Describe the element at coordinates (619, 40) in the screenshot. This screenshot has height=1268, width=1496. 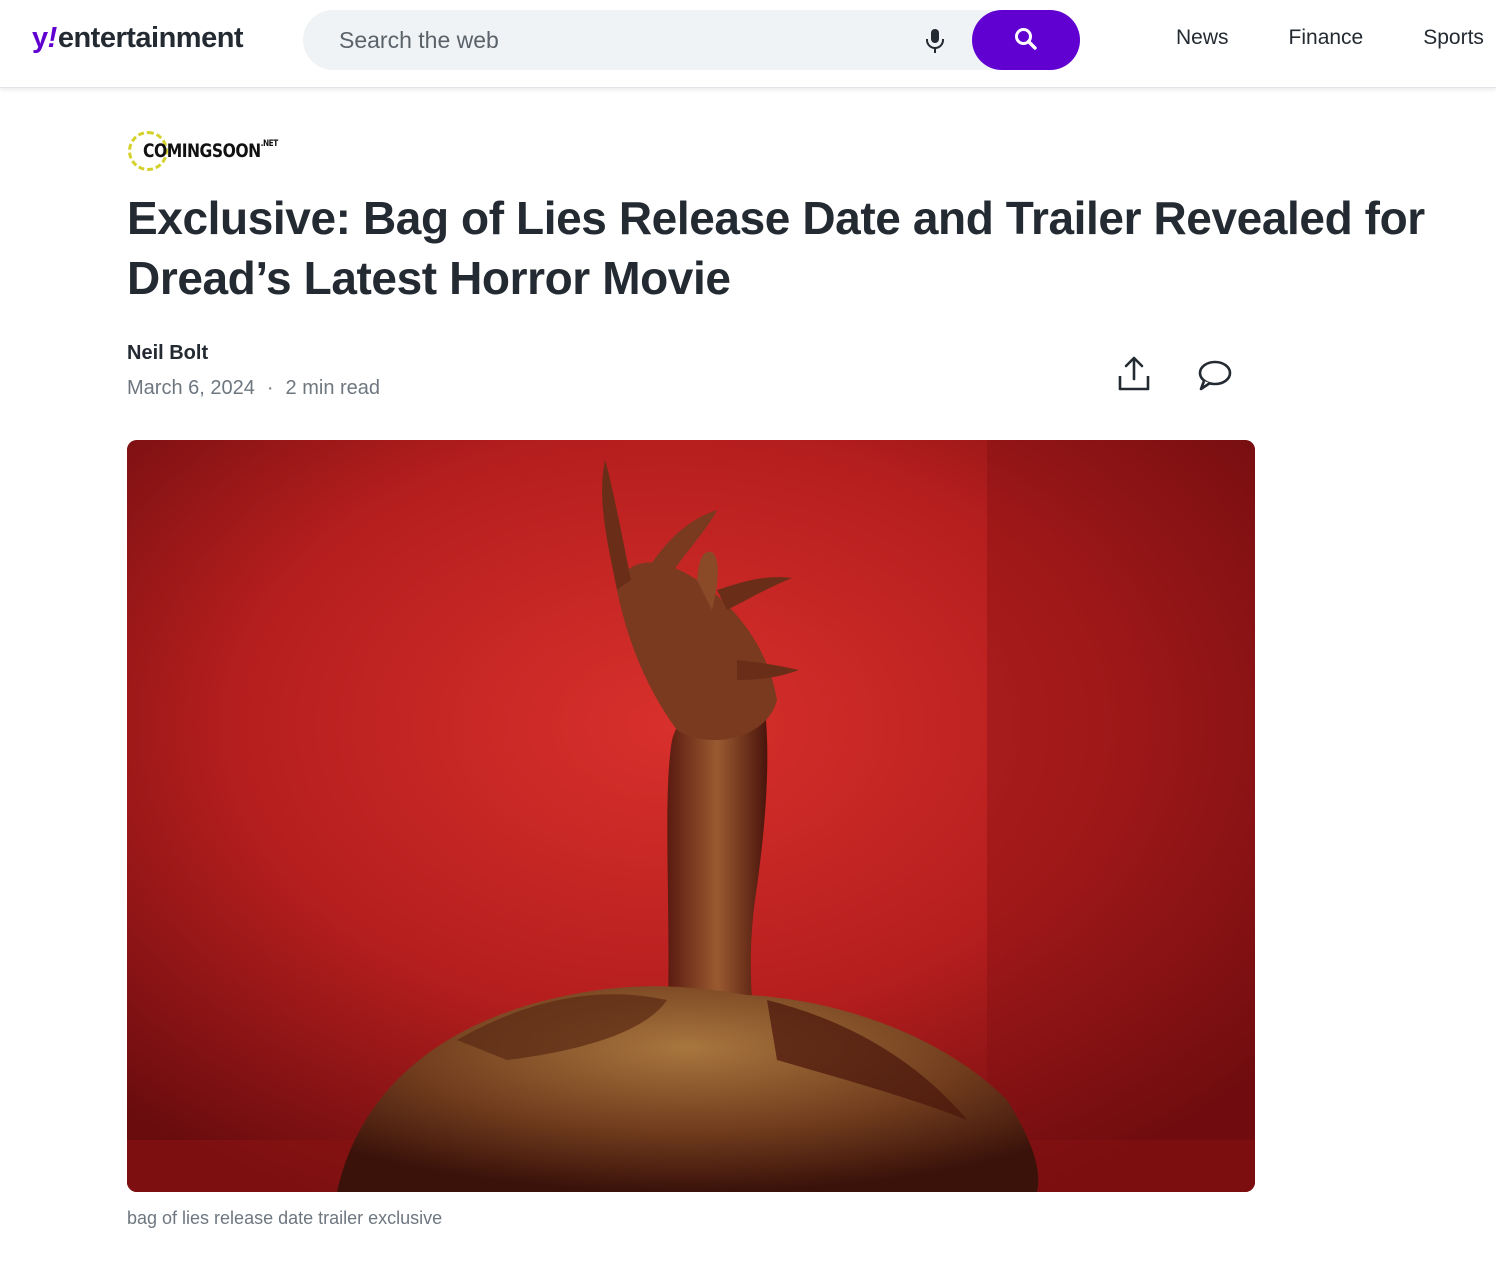
I see `search-input` at that location.